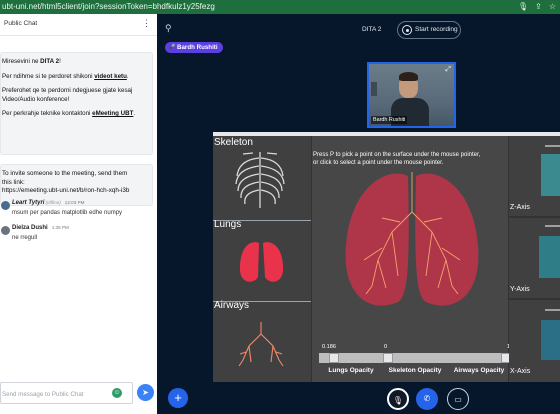 This screenshot has width=560, height=414. Describe the element at coordinates (351, 370) in the screenshot. I see `slider-label: Lungs Opacity` at that location.